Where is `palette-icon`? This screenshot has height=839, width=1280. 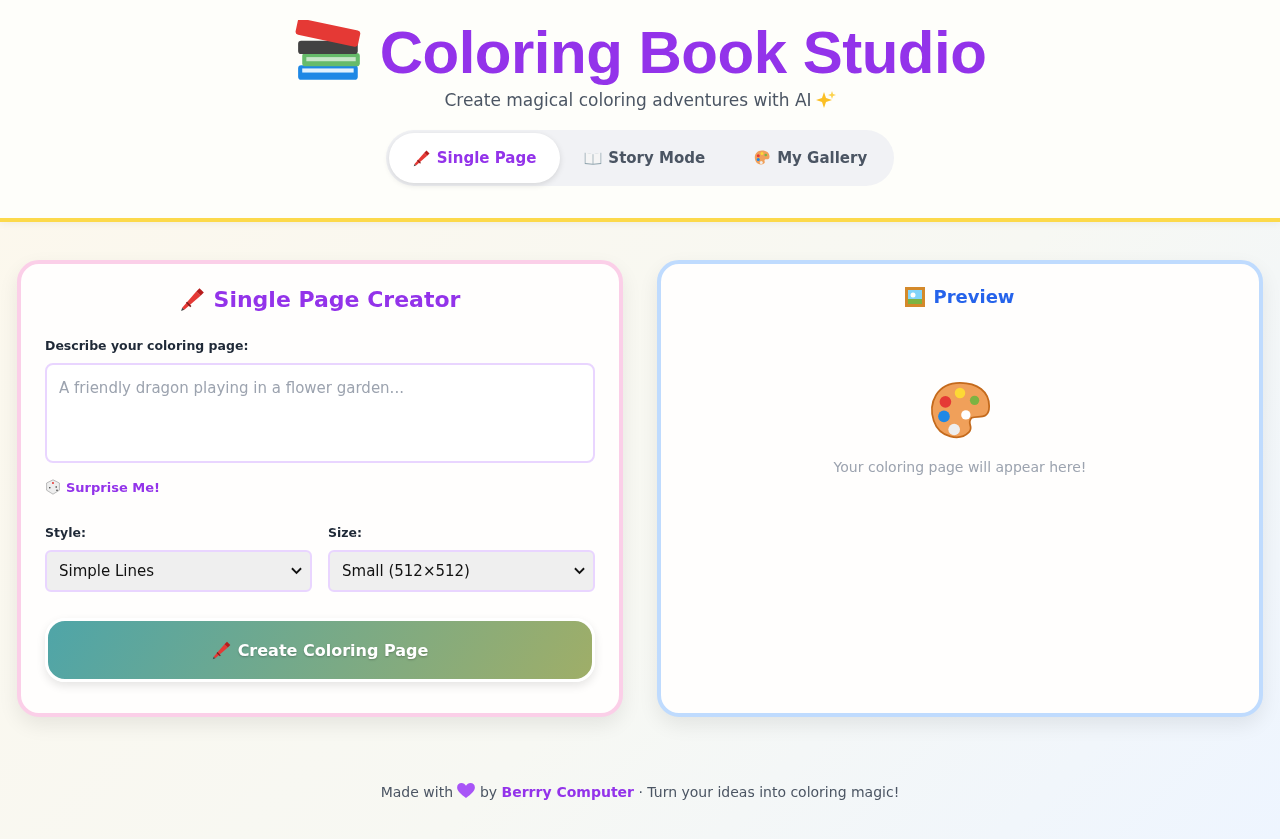
palette-icon is located at coordinates (762, 158).